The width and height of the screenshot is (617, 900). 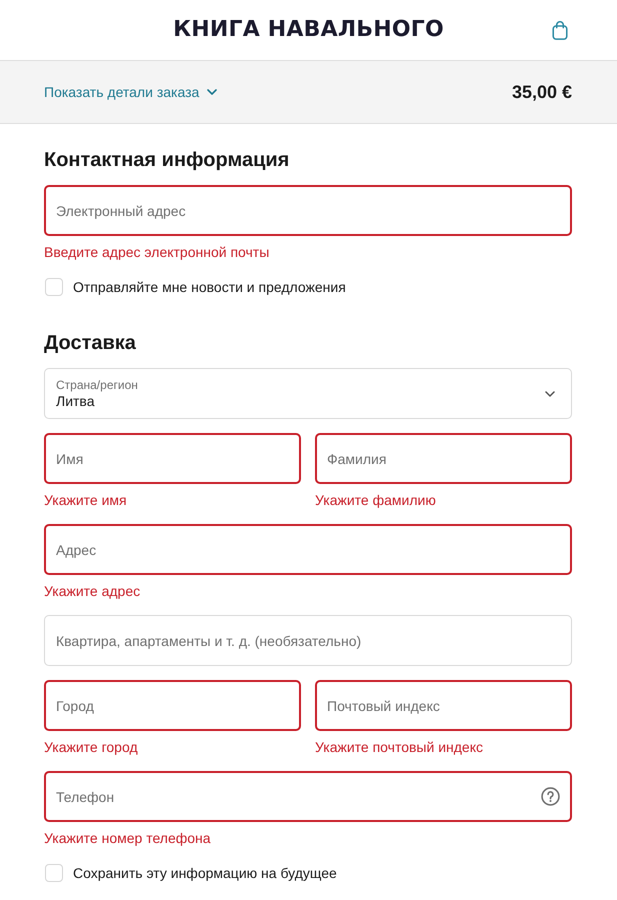 I want to click on error-message: Укажите фамилию, so click(x=375, y=500).